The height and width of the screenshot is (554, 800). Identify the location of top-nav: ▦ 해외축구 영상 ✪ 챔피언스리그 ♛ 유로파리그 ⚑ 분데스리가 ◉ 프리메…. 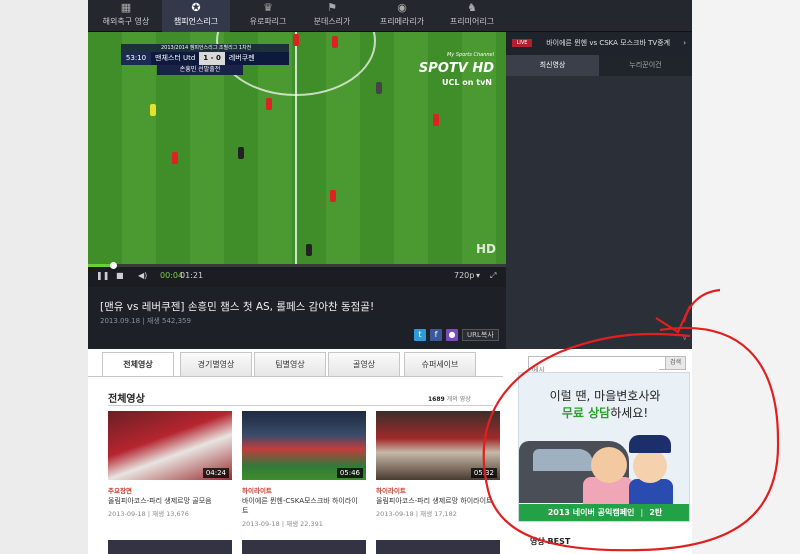
(390, 16).